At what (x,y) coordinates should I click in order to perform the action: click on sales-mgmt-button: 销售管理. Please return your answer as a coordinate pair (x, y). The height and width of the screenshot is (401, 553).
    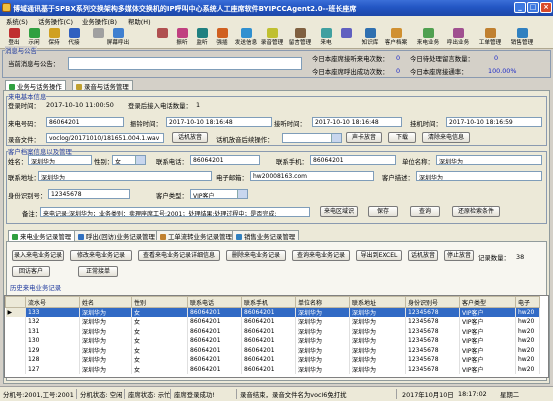
    Looking at the image, I should click on (522, 38).